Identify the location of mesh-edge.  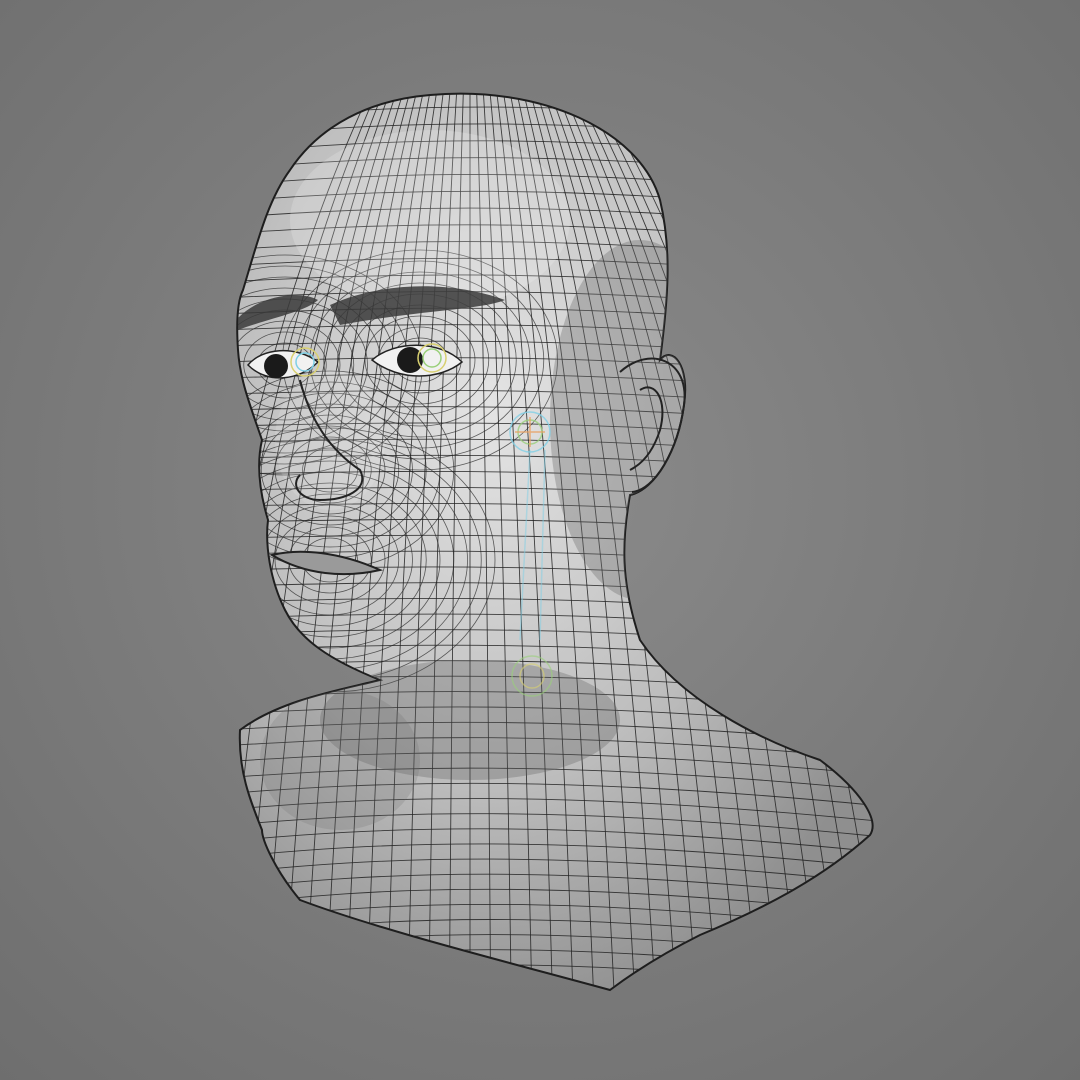
(555, 97).